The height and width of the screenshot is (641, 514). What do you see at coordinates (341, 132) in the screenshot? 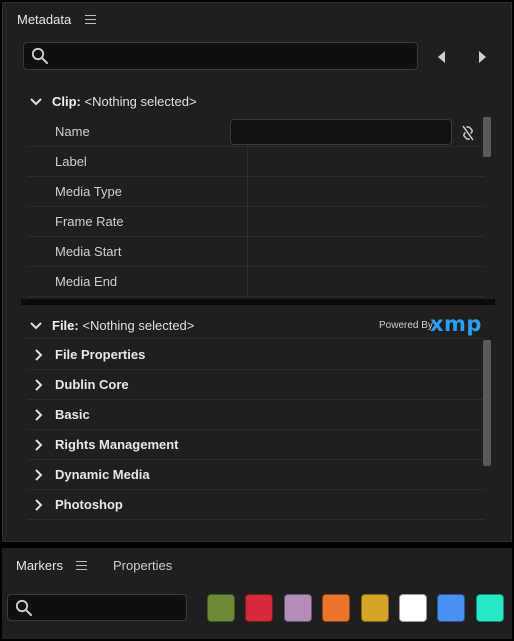
I see `name-field-input` at bounding box center [341, 132].